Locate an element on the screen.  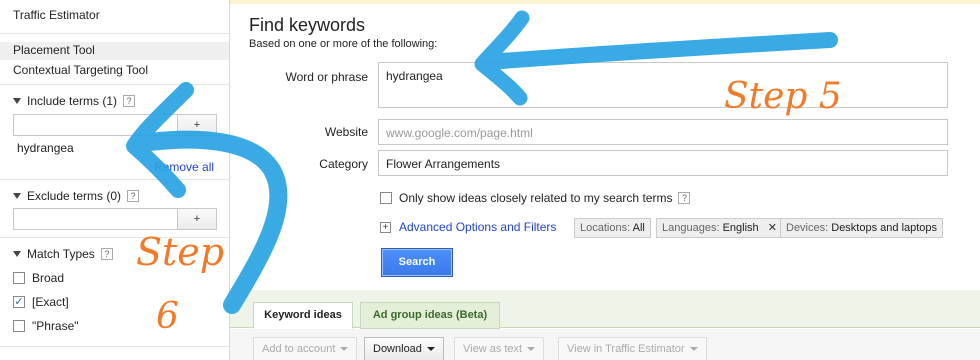
sidebar-item-placement-tool: Placement Tool is located at coordinates (114, 51).